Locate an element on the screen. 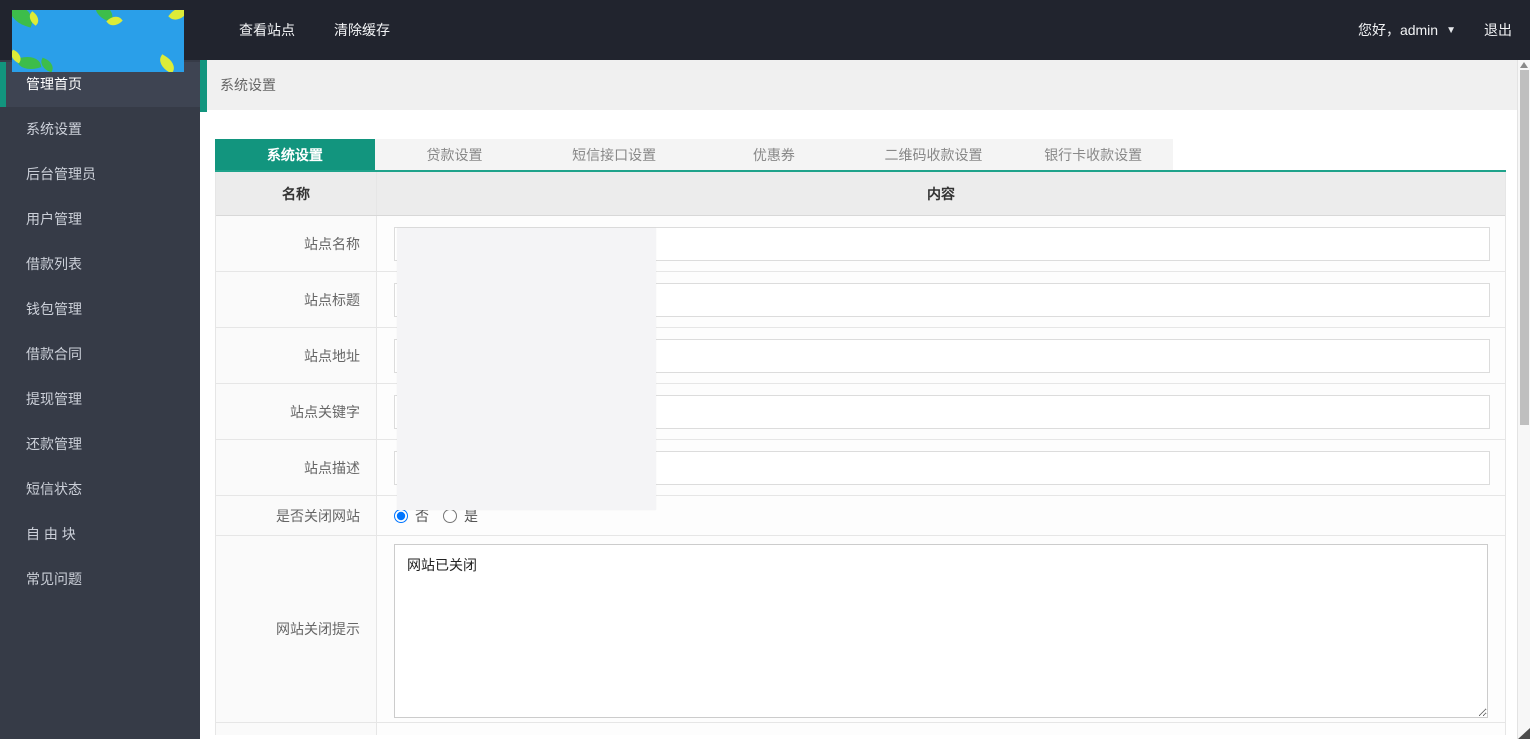 Image resolution: width=1530 pixels, height=739 pixels. table-row-partial is located at coordinates (860, 729).